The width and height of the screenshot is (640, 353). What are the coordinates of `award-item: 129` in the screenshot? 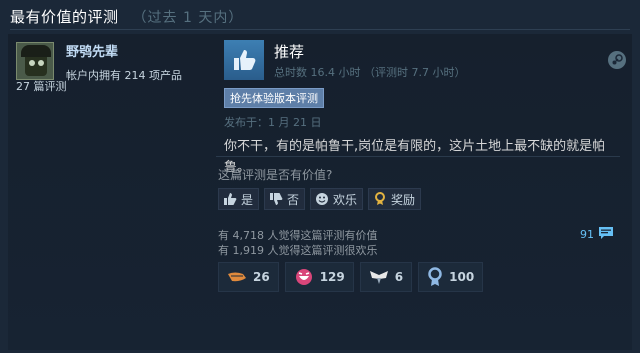 It's located at (319, 277).